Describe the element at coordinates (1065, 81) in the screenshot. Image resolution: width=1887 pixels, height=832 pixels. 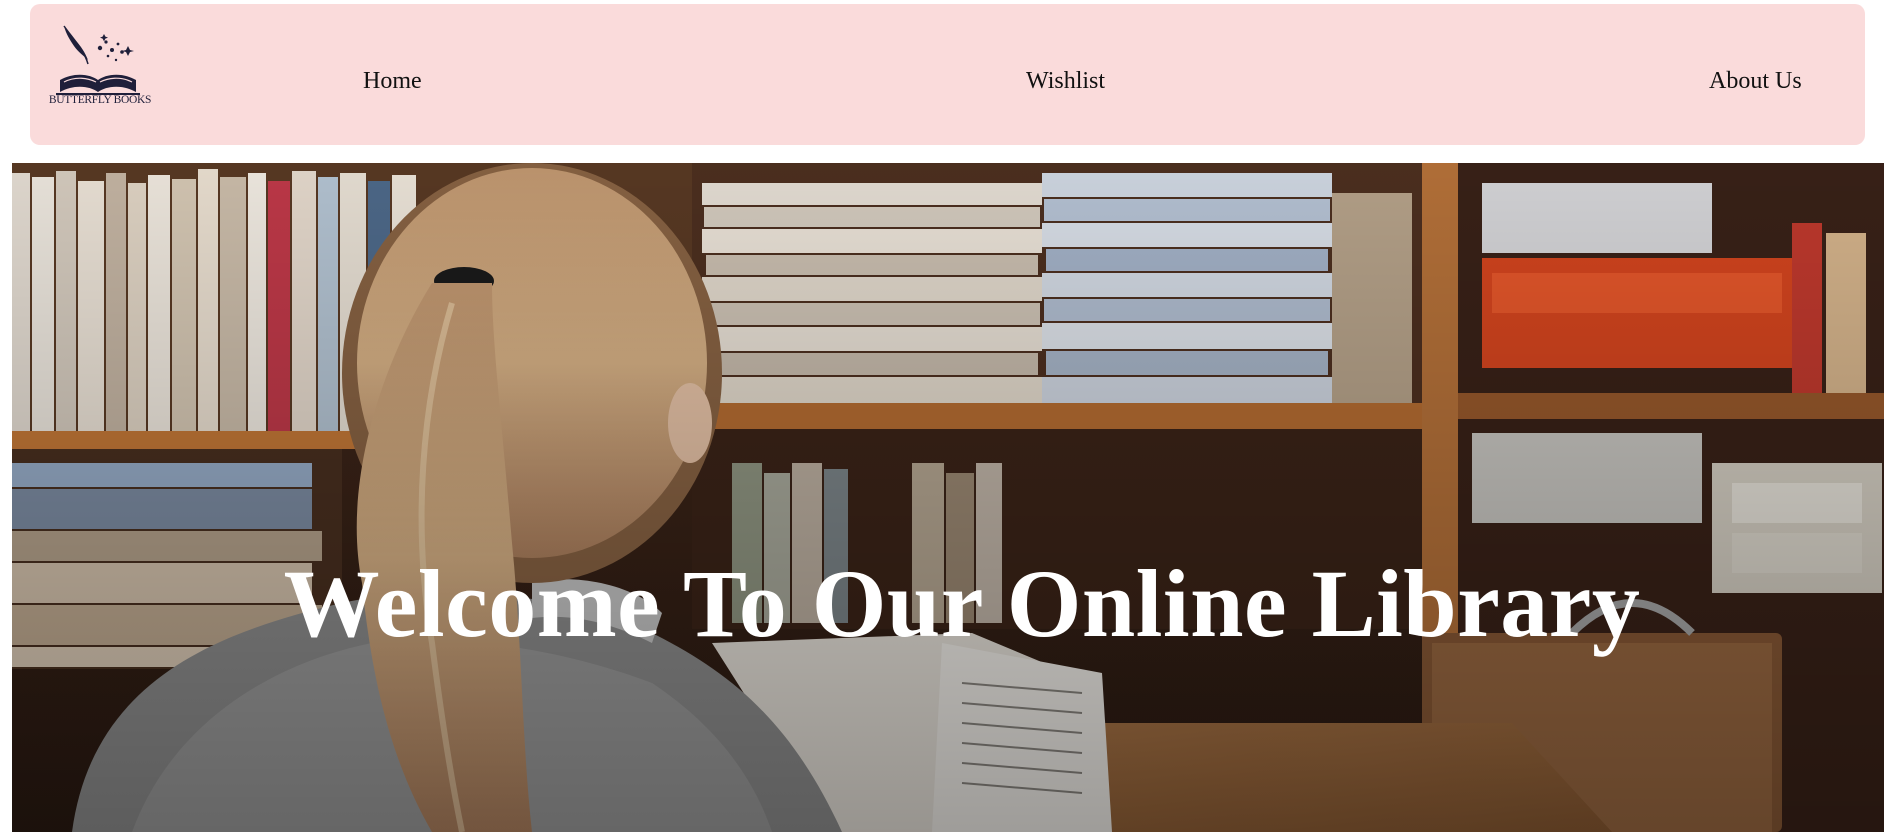
I see `nav-wishlist-link: Wishlist` at that location.